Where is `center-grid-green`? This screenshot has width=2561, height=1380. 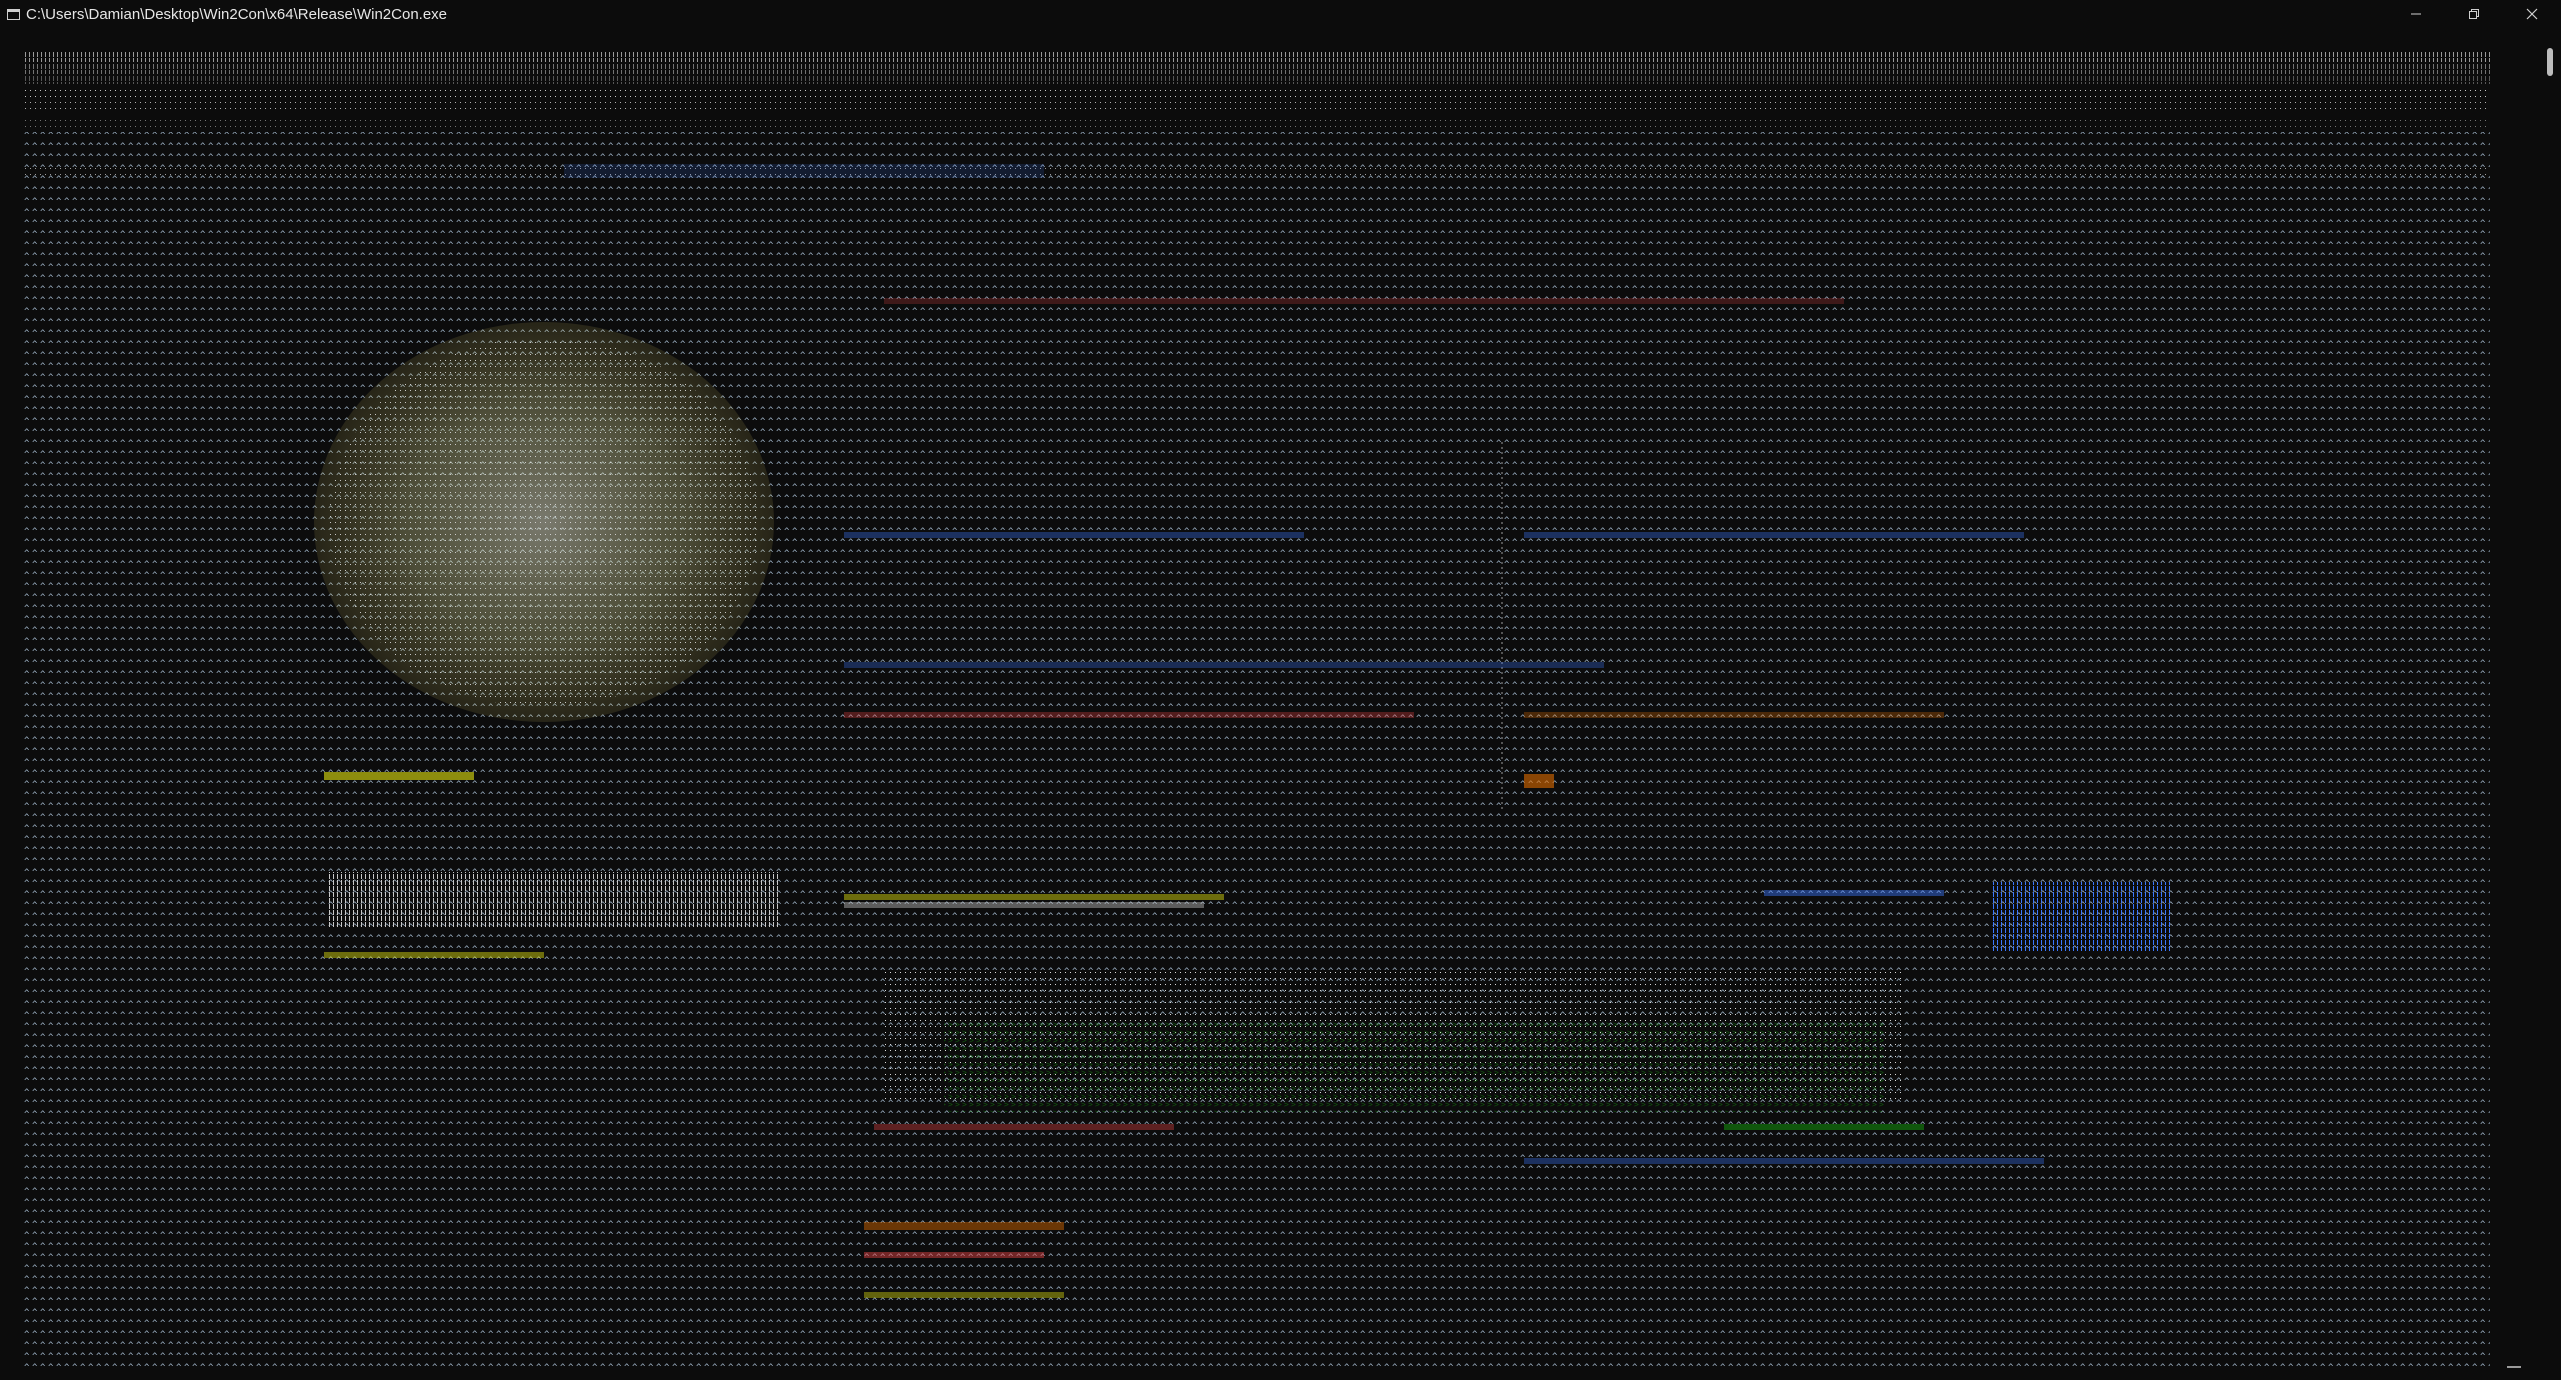
center-grid-green is located at coordinates (1414, 1067).